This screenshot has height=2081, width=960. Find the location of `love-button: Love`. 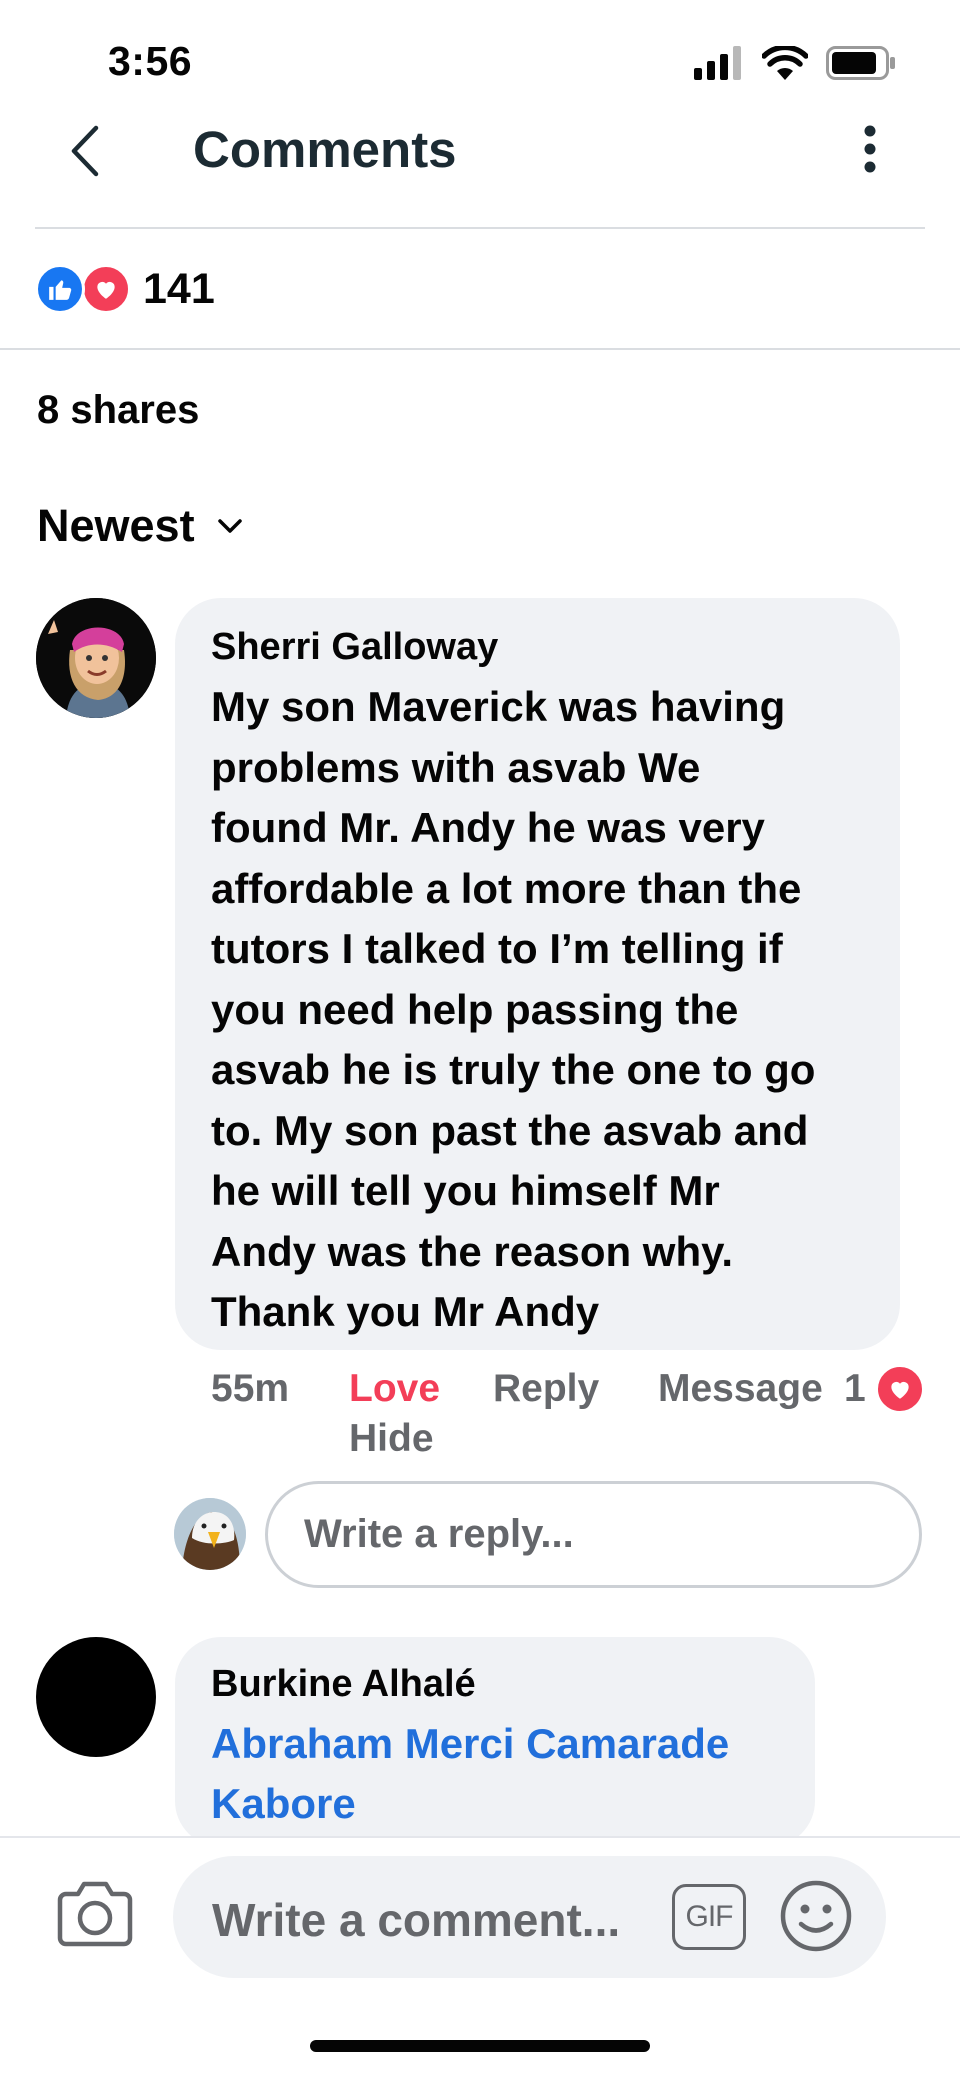

love-button: Love is located at coordinates (394, 1389).